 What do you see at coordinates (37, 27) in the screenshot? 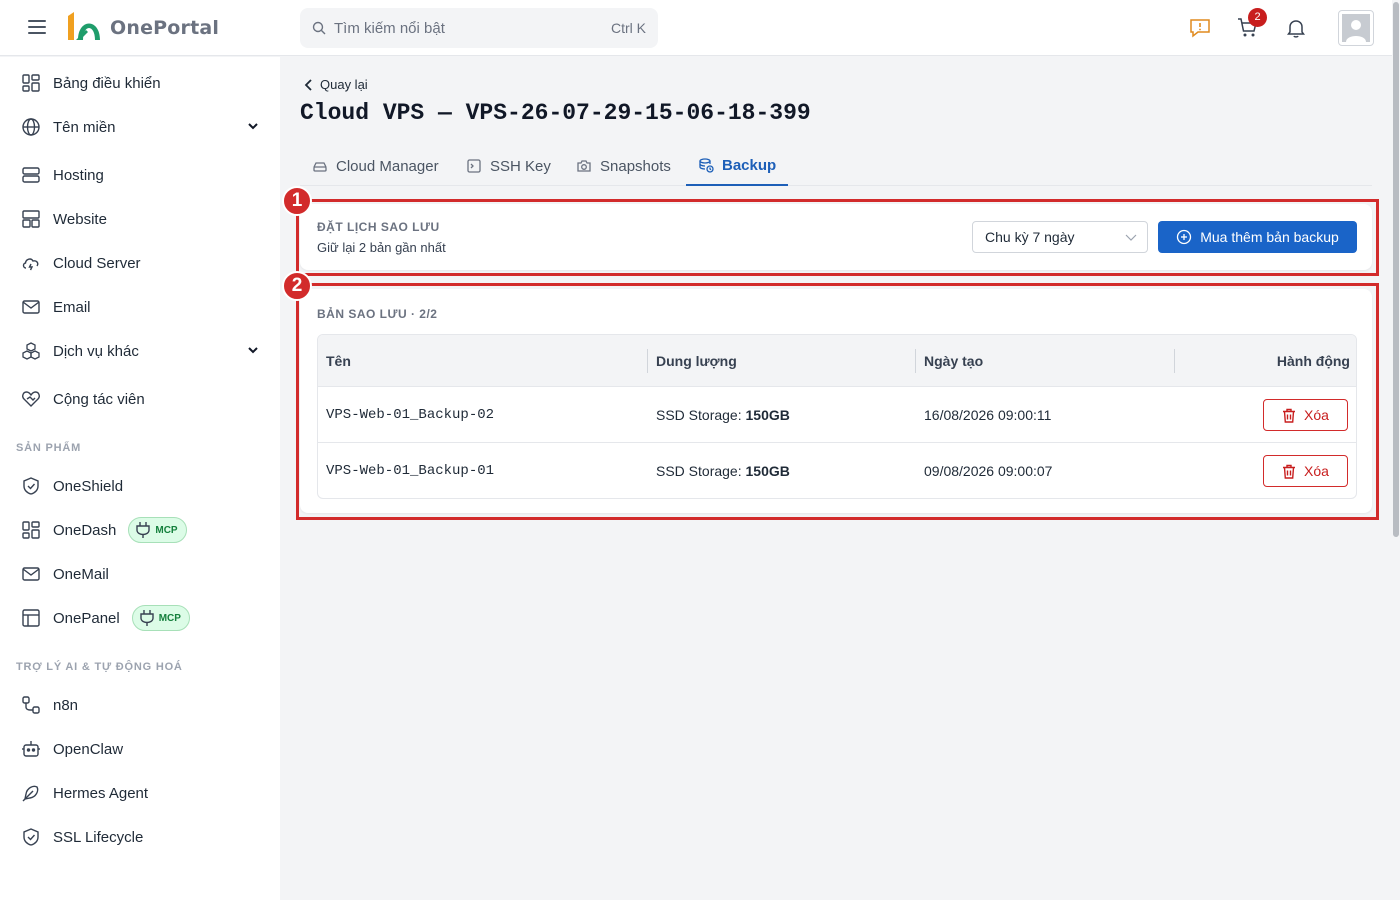
I see `menu-icon` at bounding box center [37, 27].